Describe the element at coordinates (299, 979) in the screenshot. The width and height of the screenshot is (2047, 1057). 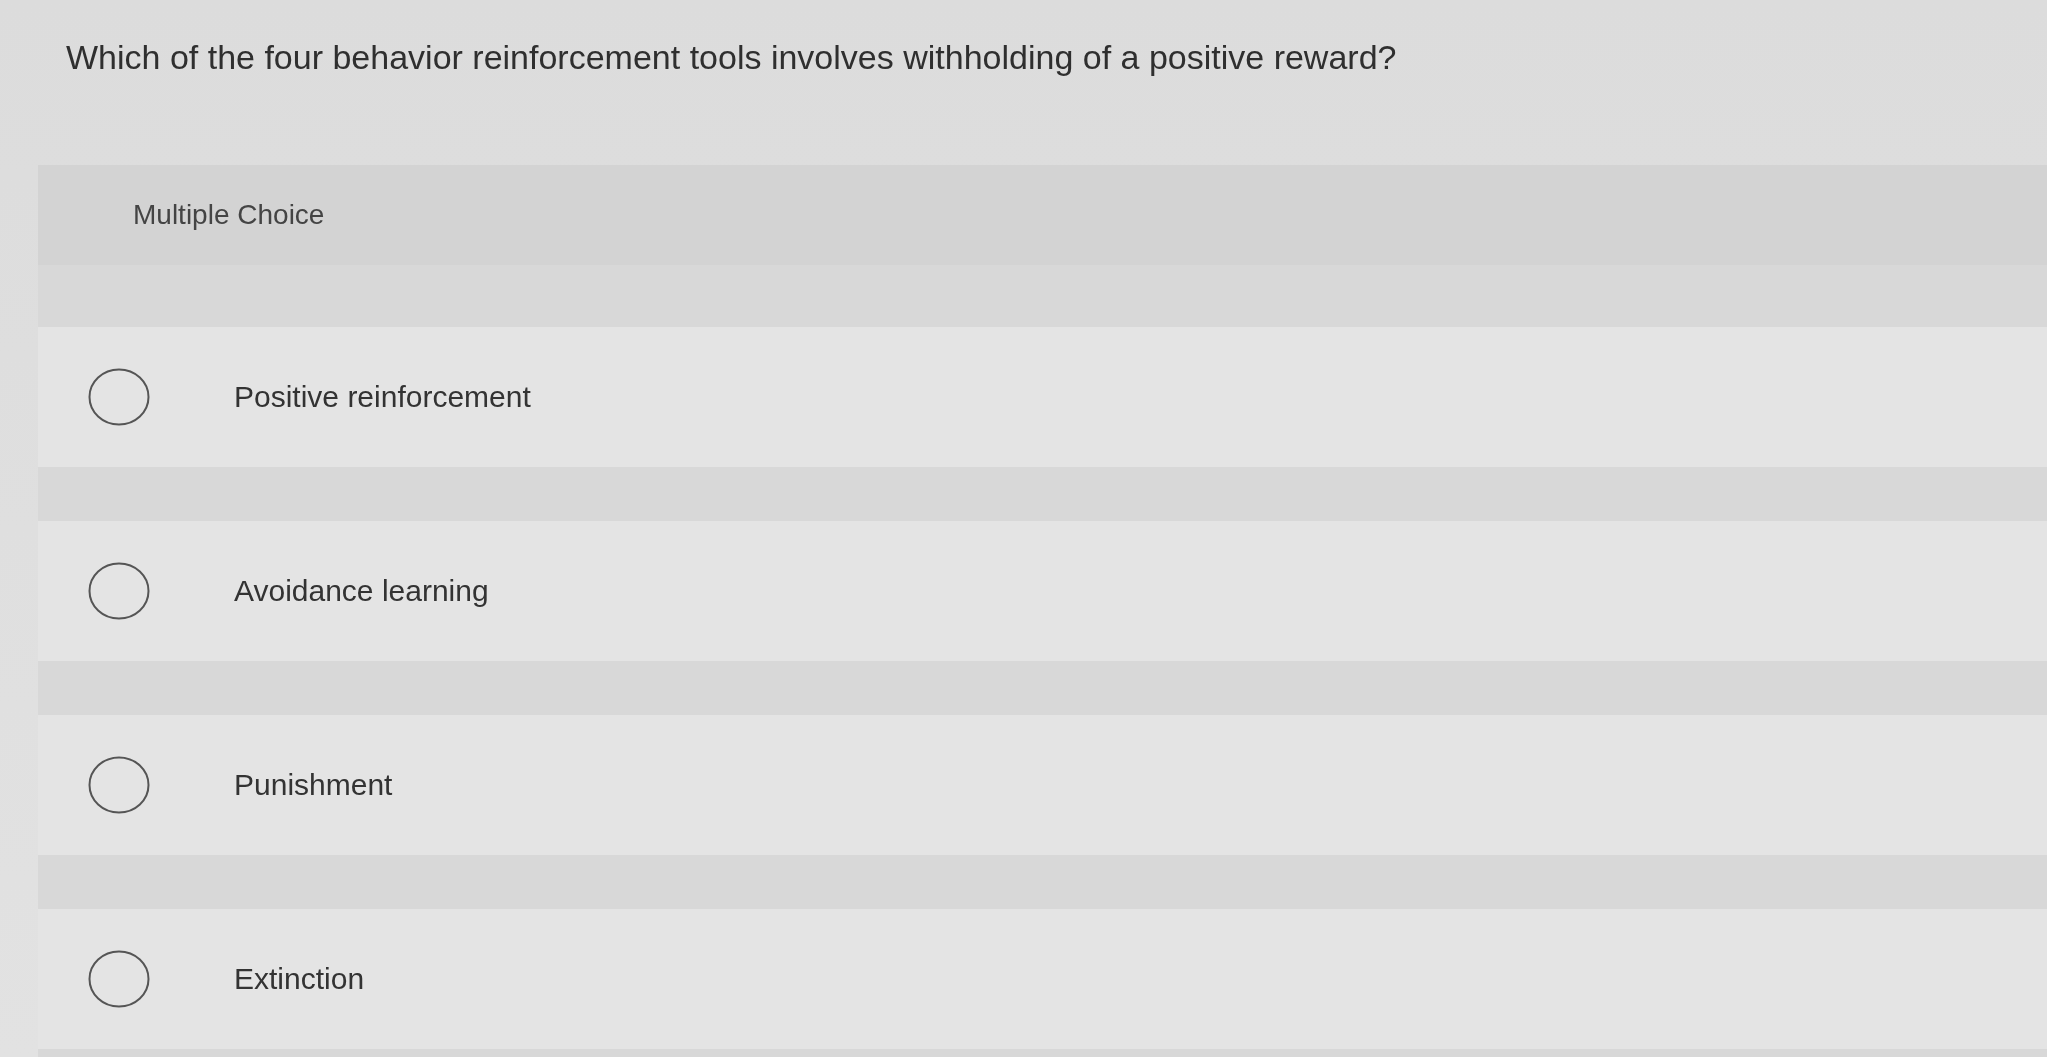
I see `option-label: Extinction` at that location.